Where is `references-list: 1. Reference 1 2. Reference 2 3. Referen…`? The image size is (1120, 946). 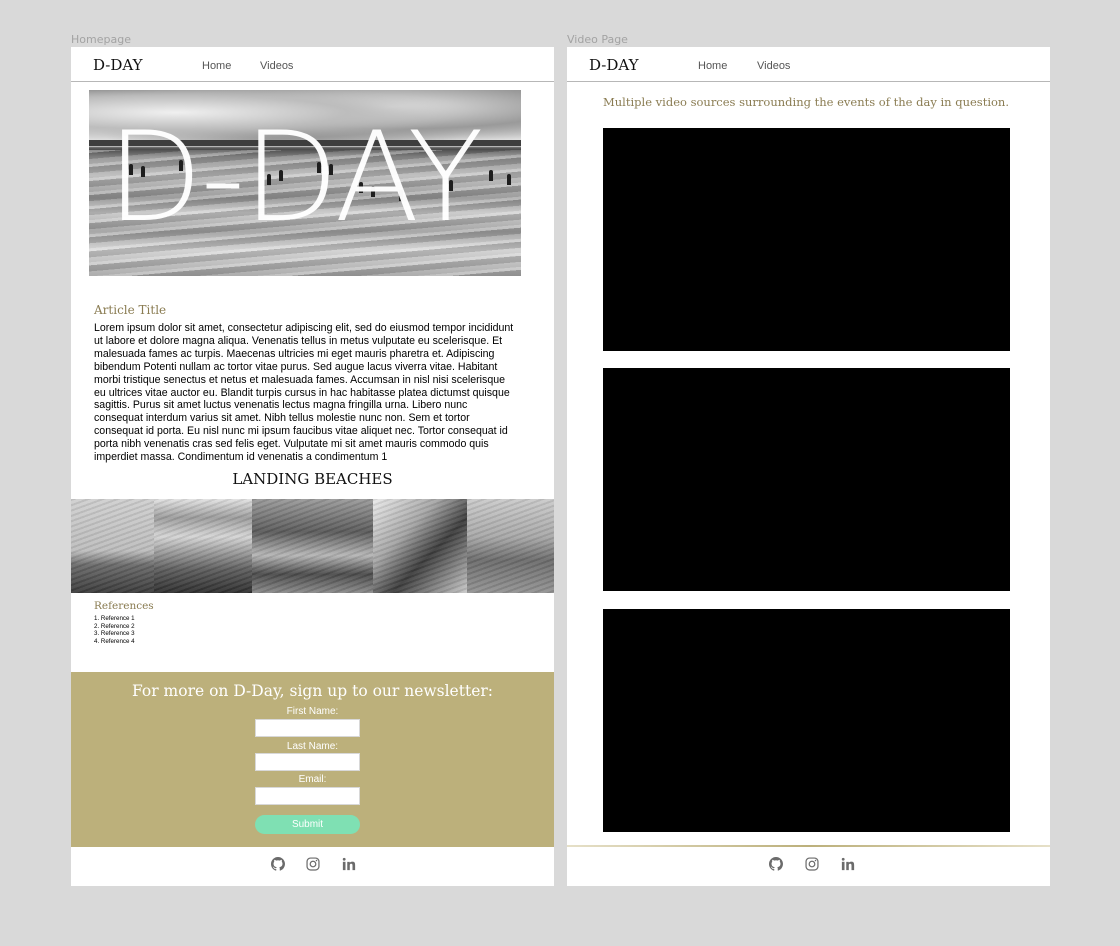 references-list: 1. Reference 1 2. Reference 2 3. Referen… is located at coordinates (114, 630).